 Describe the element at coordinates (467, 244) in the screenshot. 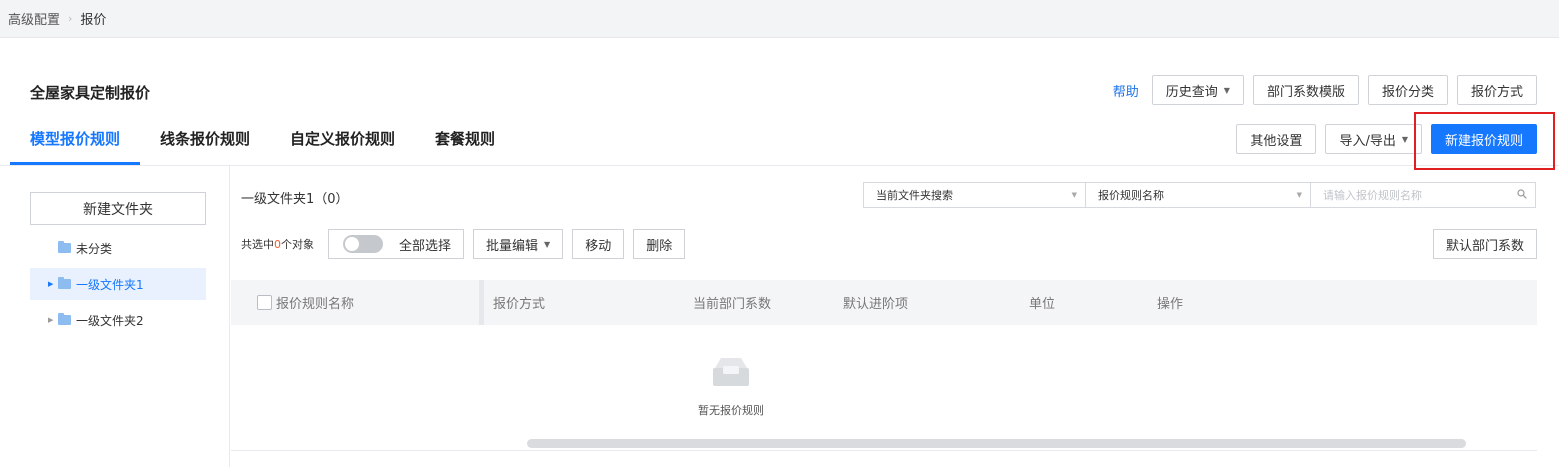

I see `list-toolbar: 共选中0个对象 全部选择 批量编辑 ▼ 移动 删除` at that location.